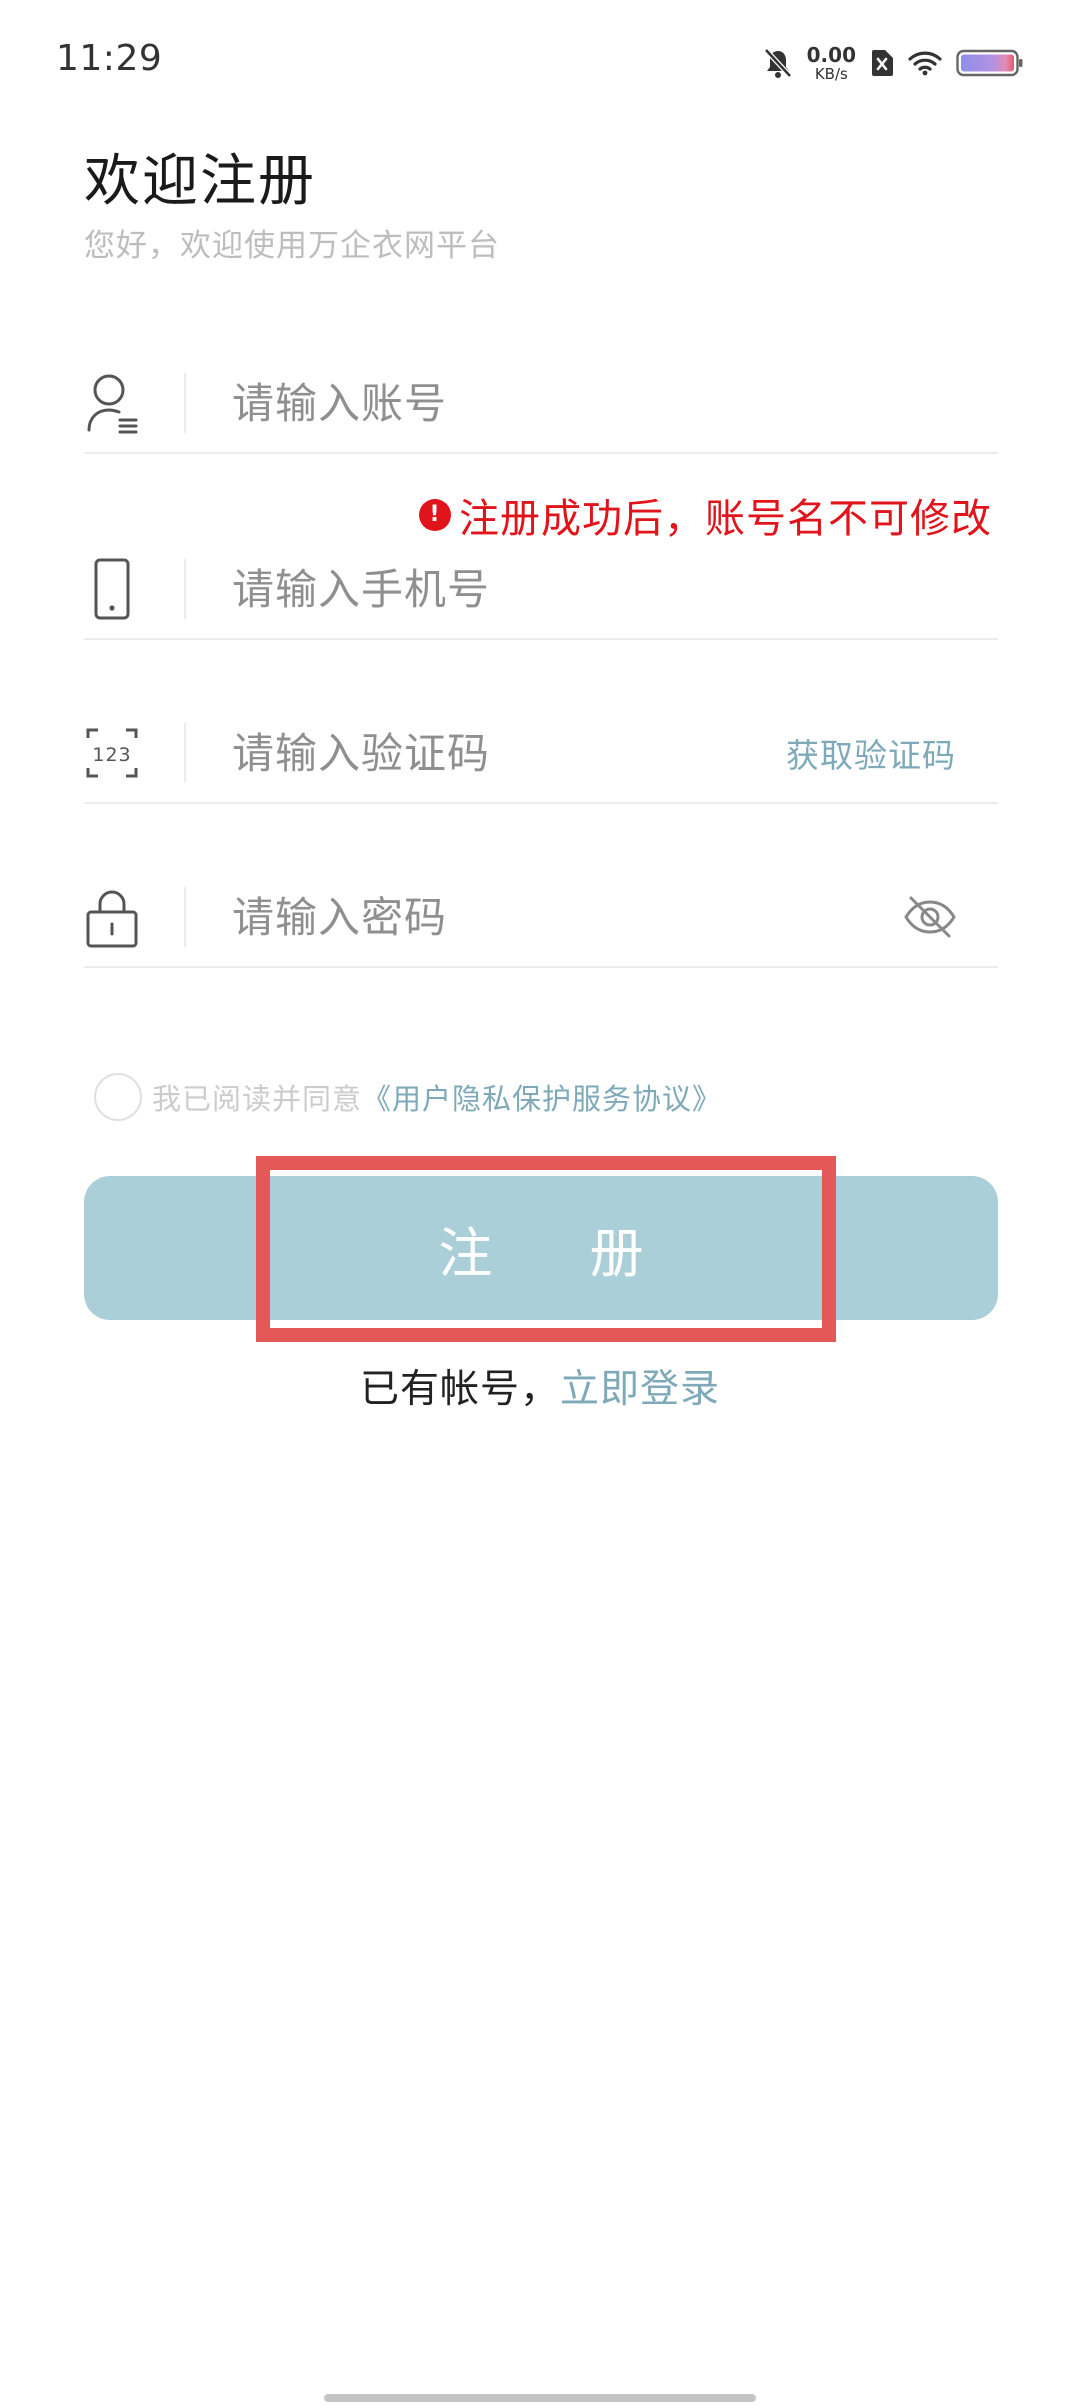 This screenshot has width=1080, height=2408. I want to click on account-warning-text: 注册成功后，账号名不可修改, so click(725, 519).